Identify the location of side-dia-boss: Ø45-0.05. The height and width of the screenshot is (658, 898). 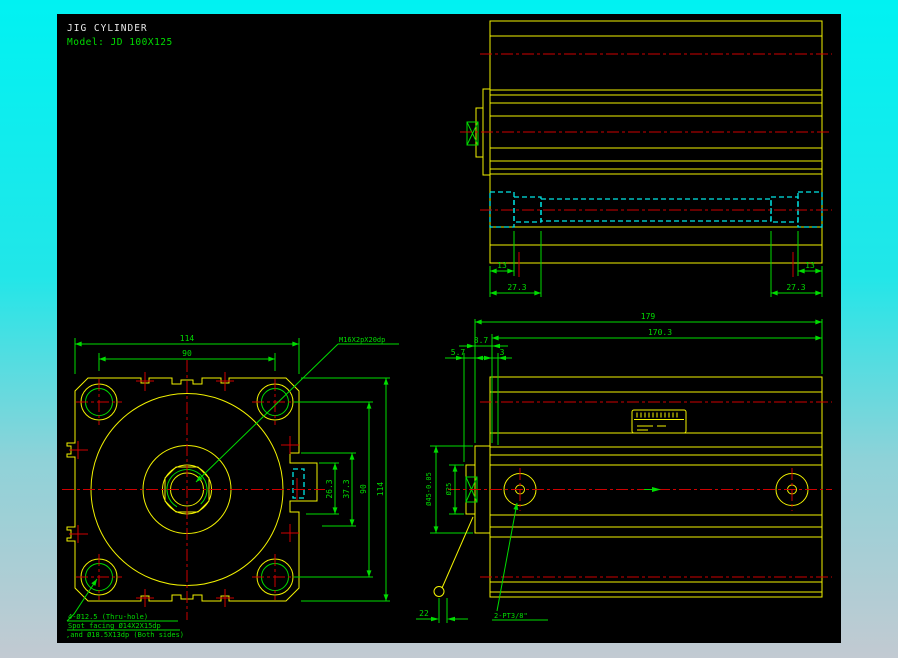
(429, 489).